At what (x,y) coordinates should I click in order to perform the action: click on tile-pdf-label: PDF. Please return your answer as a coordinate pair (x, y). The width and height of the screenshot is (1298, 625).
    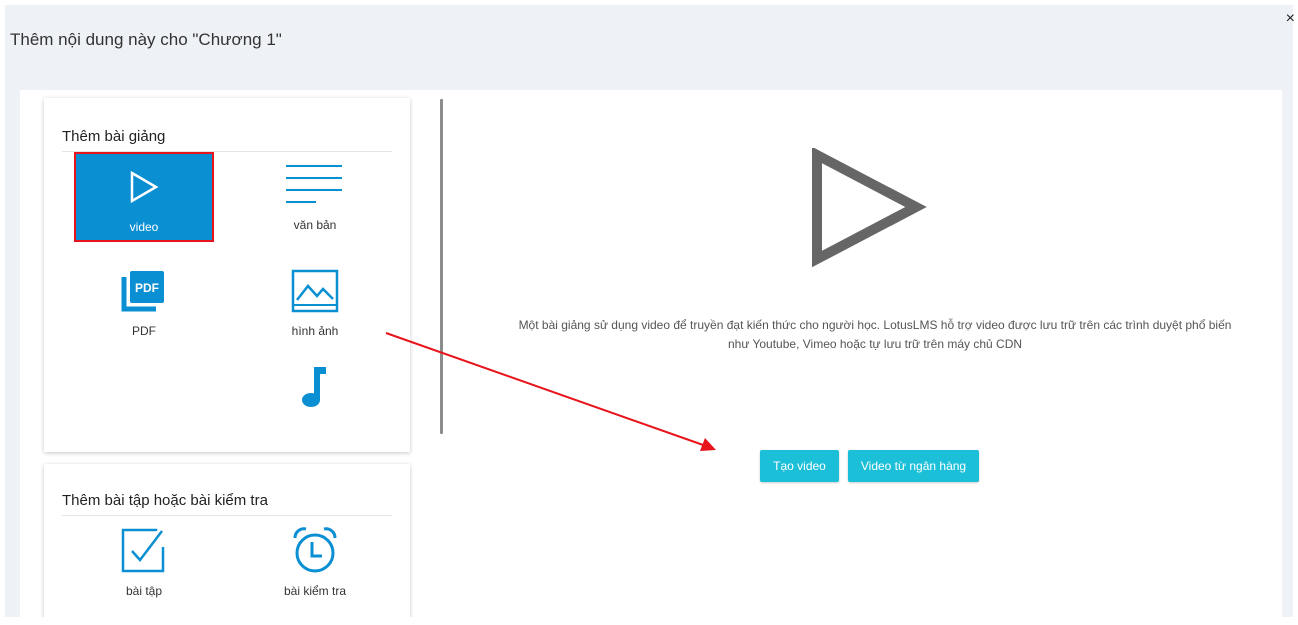
    Looking at the image, I should click on (144, 331).